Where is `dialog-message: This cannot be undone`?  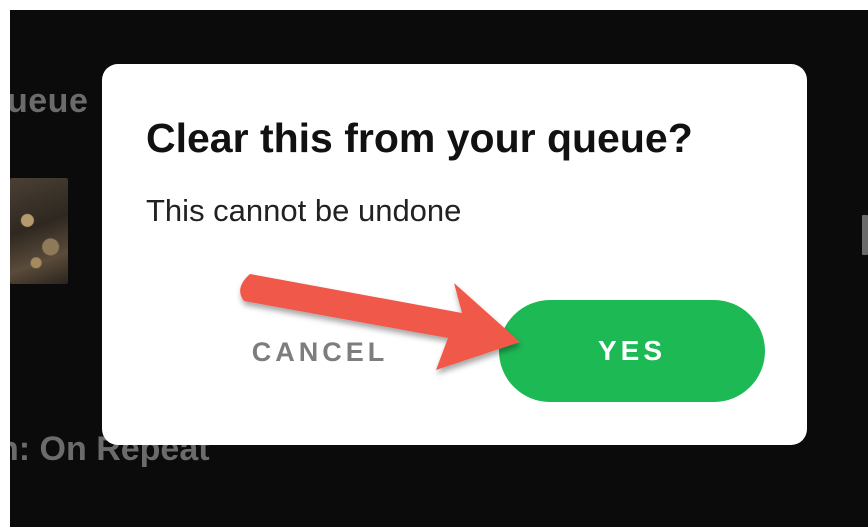 dialog-message: This cannot be undone is located at coordinates (304, 210).